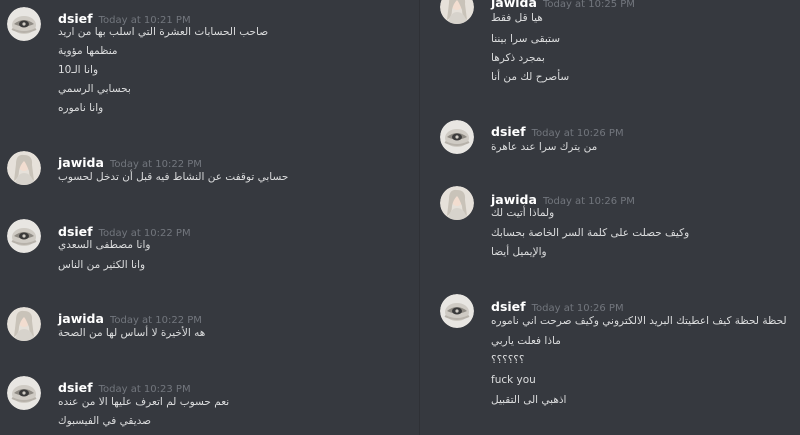 The height and width of the screenshot is (435, 800). Describe the element at coordinates (508, 360) in the screenshot. I see `message-line: ؟؟؟؟؟؟` at that location.